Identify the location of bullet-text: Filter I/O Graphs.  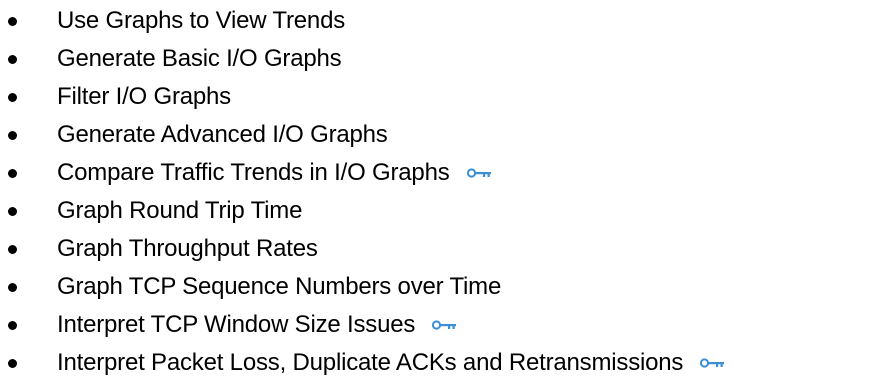
(144, 97).